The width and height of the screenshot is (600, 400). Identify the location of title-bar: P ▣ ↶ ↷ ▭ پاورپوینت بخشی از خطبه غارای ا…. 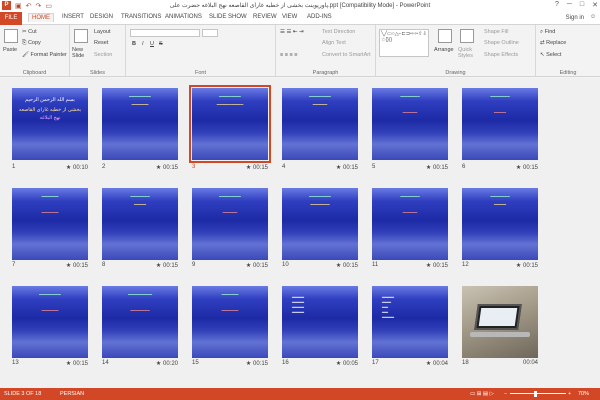
(300, 6).